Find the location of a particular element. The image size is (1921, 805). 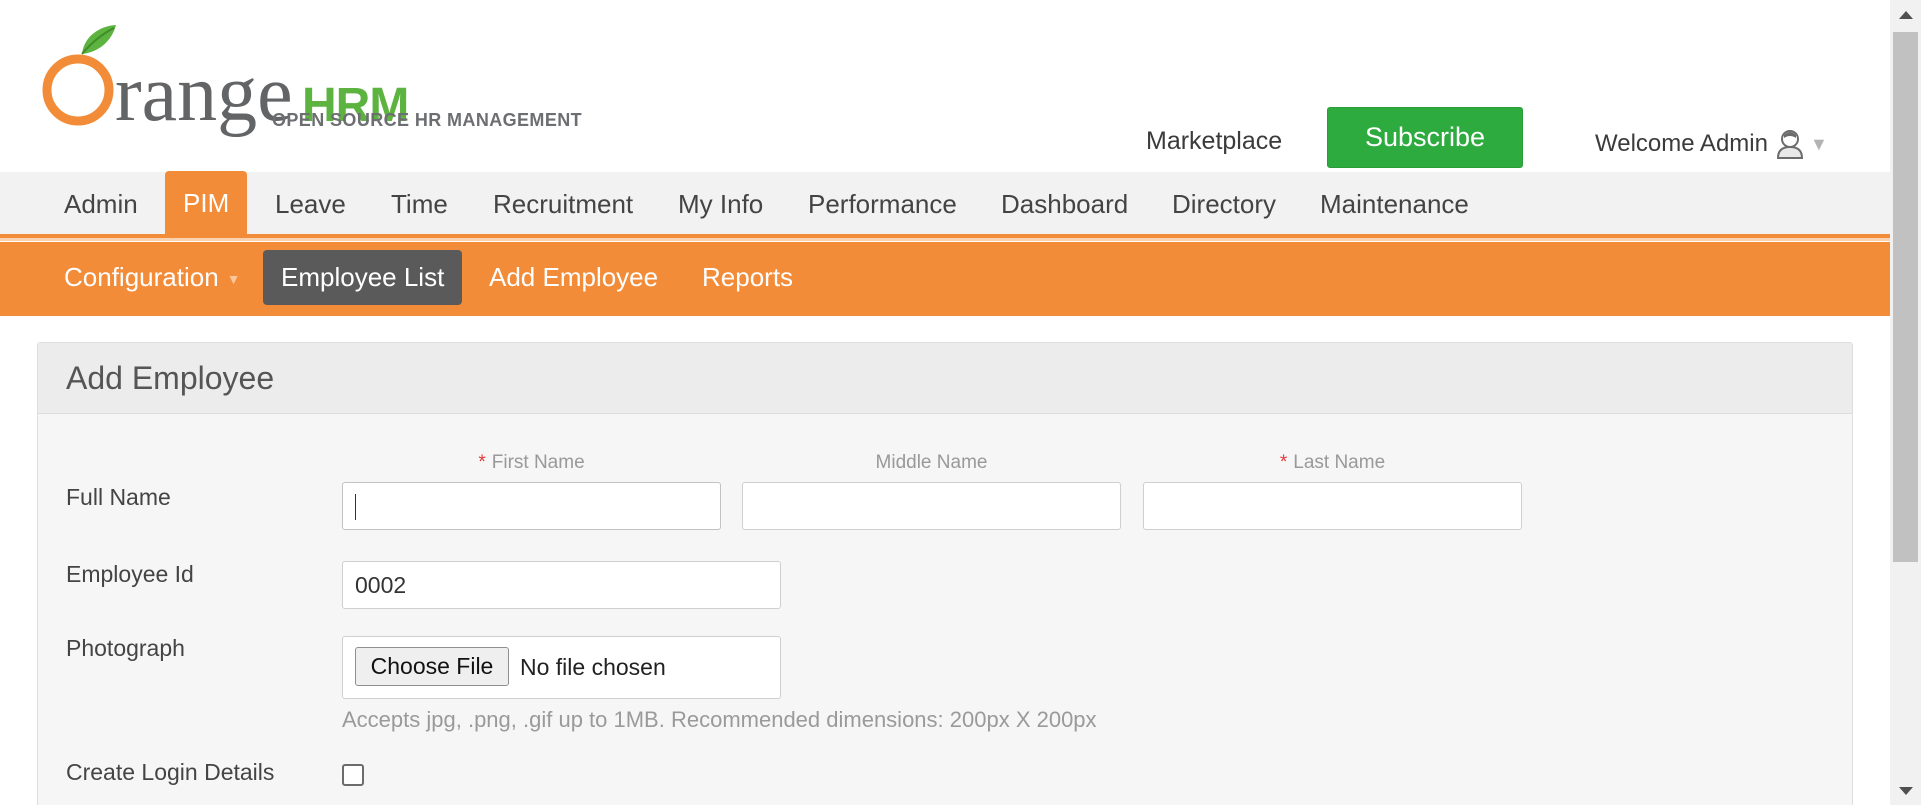

middle-name-label: Middle Name is located at coordinates (931, 462).